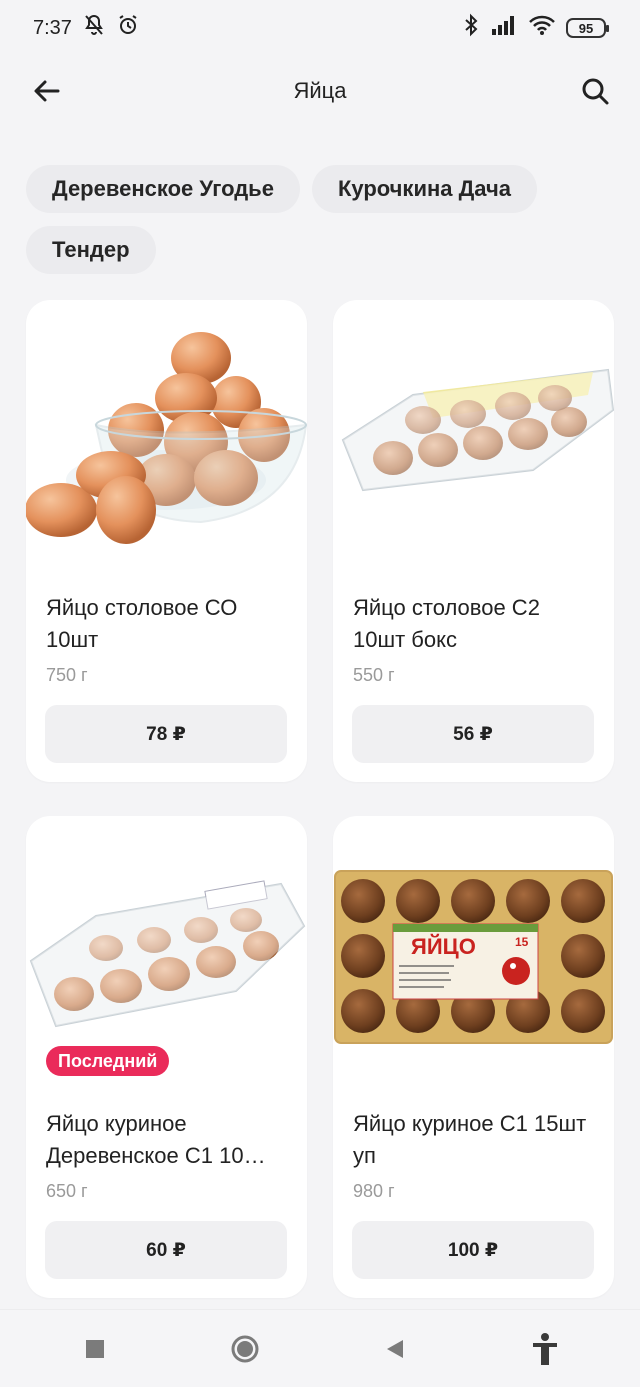 This screenshot has height=1387, width=640. I want to click on battery-level: 95, so click(586, 28).